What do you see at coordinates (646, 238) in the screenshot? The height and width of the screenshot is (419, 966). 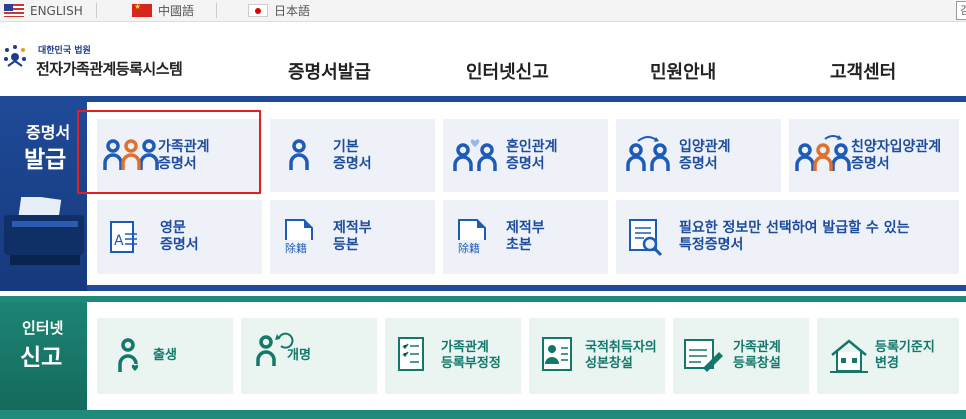 I see `specific-certificate-icon` at bounding box center [646, 238].